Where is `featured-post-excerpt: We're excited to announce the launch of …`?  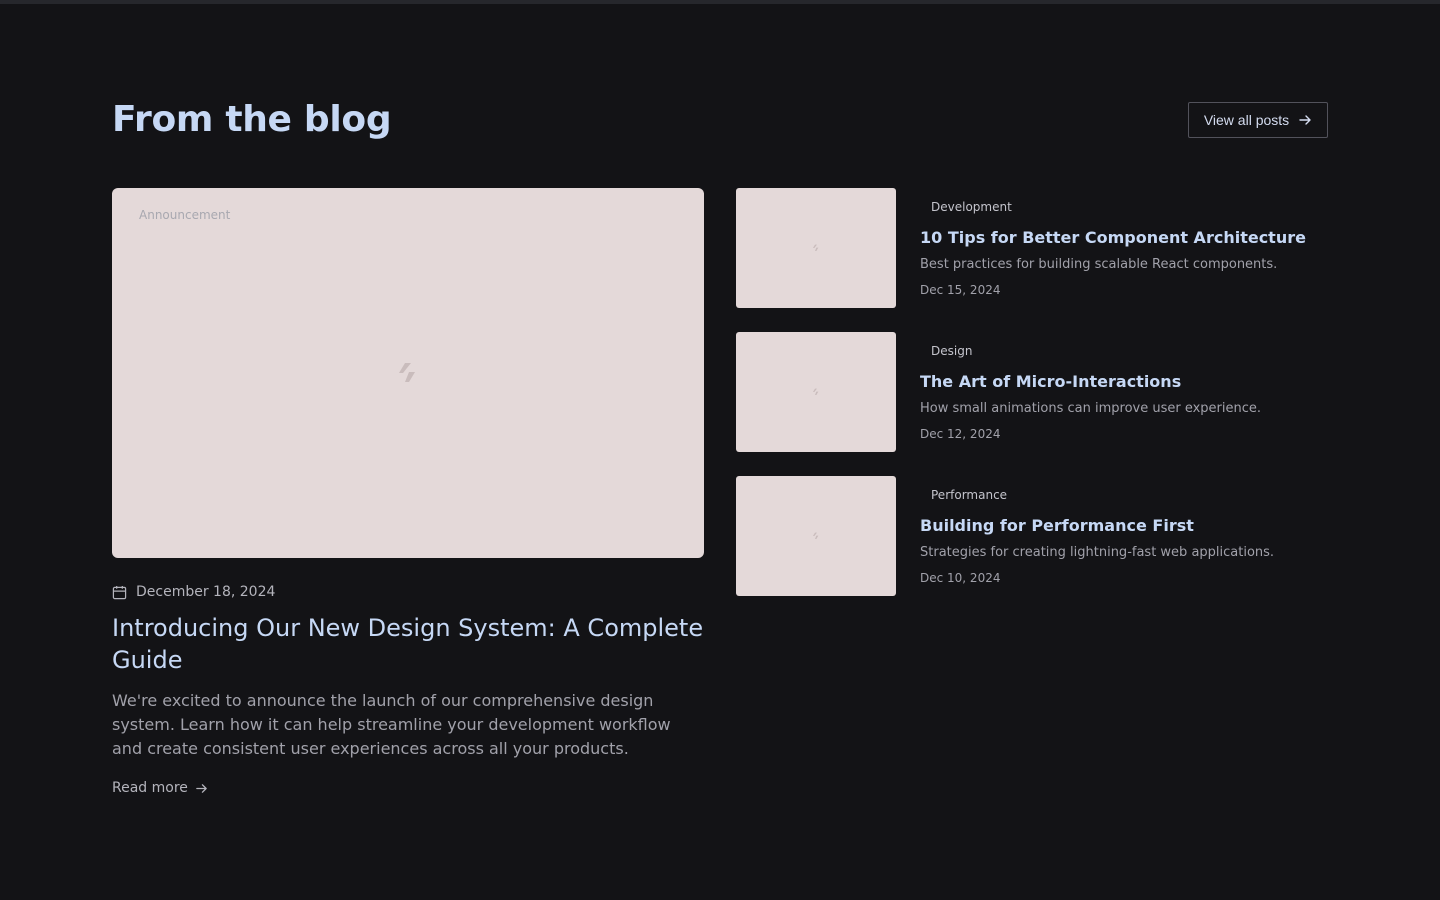 featured-post-excerpt: We're excited to announce the launch of … is located at coordinates (391, 724).